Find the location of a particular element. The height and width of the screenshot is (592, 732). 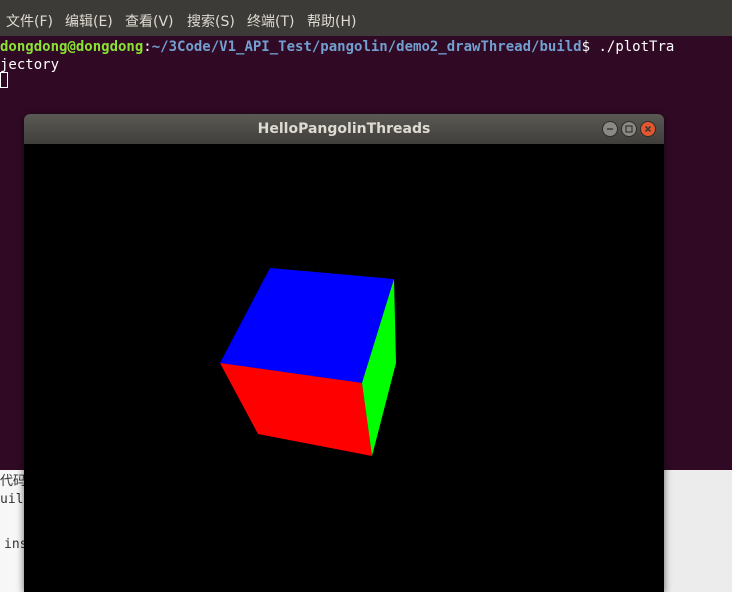

window-titlebar: HelloPangolinThreads is located at coordinates (344, 129).